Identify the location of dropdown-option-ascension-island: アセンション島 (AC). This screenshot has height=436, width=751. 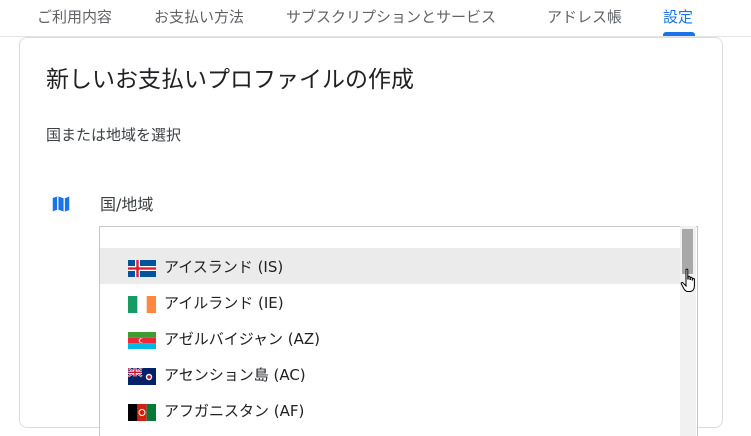
(390, 374).